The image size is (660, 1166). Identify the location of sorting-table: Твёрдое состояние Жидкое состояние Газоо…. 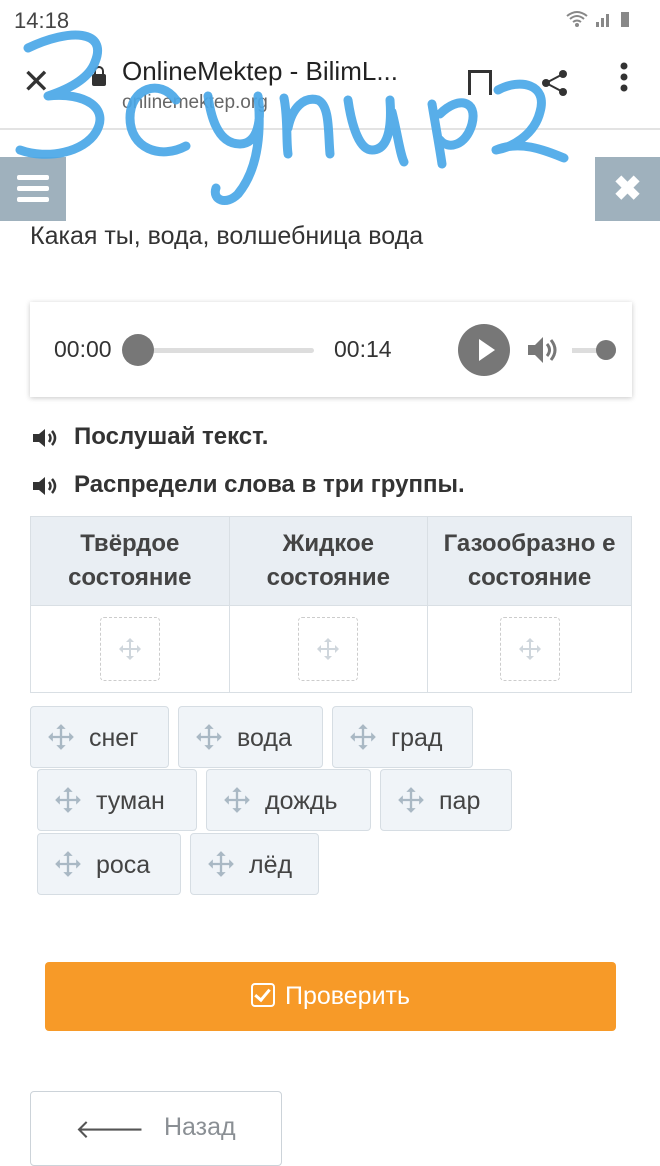
(331, 604).